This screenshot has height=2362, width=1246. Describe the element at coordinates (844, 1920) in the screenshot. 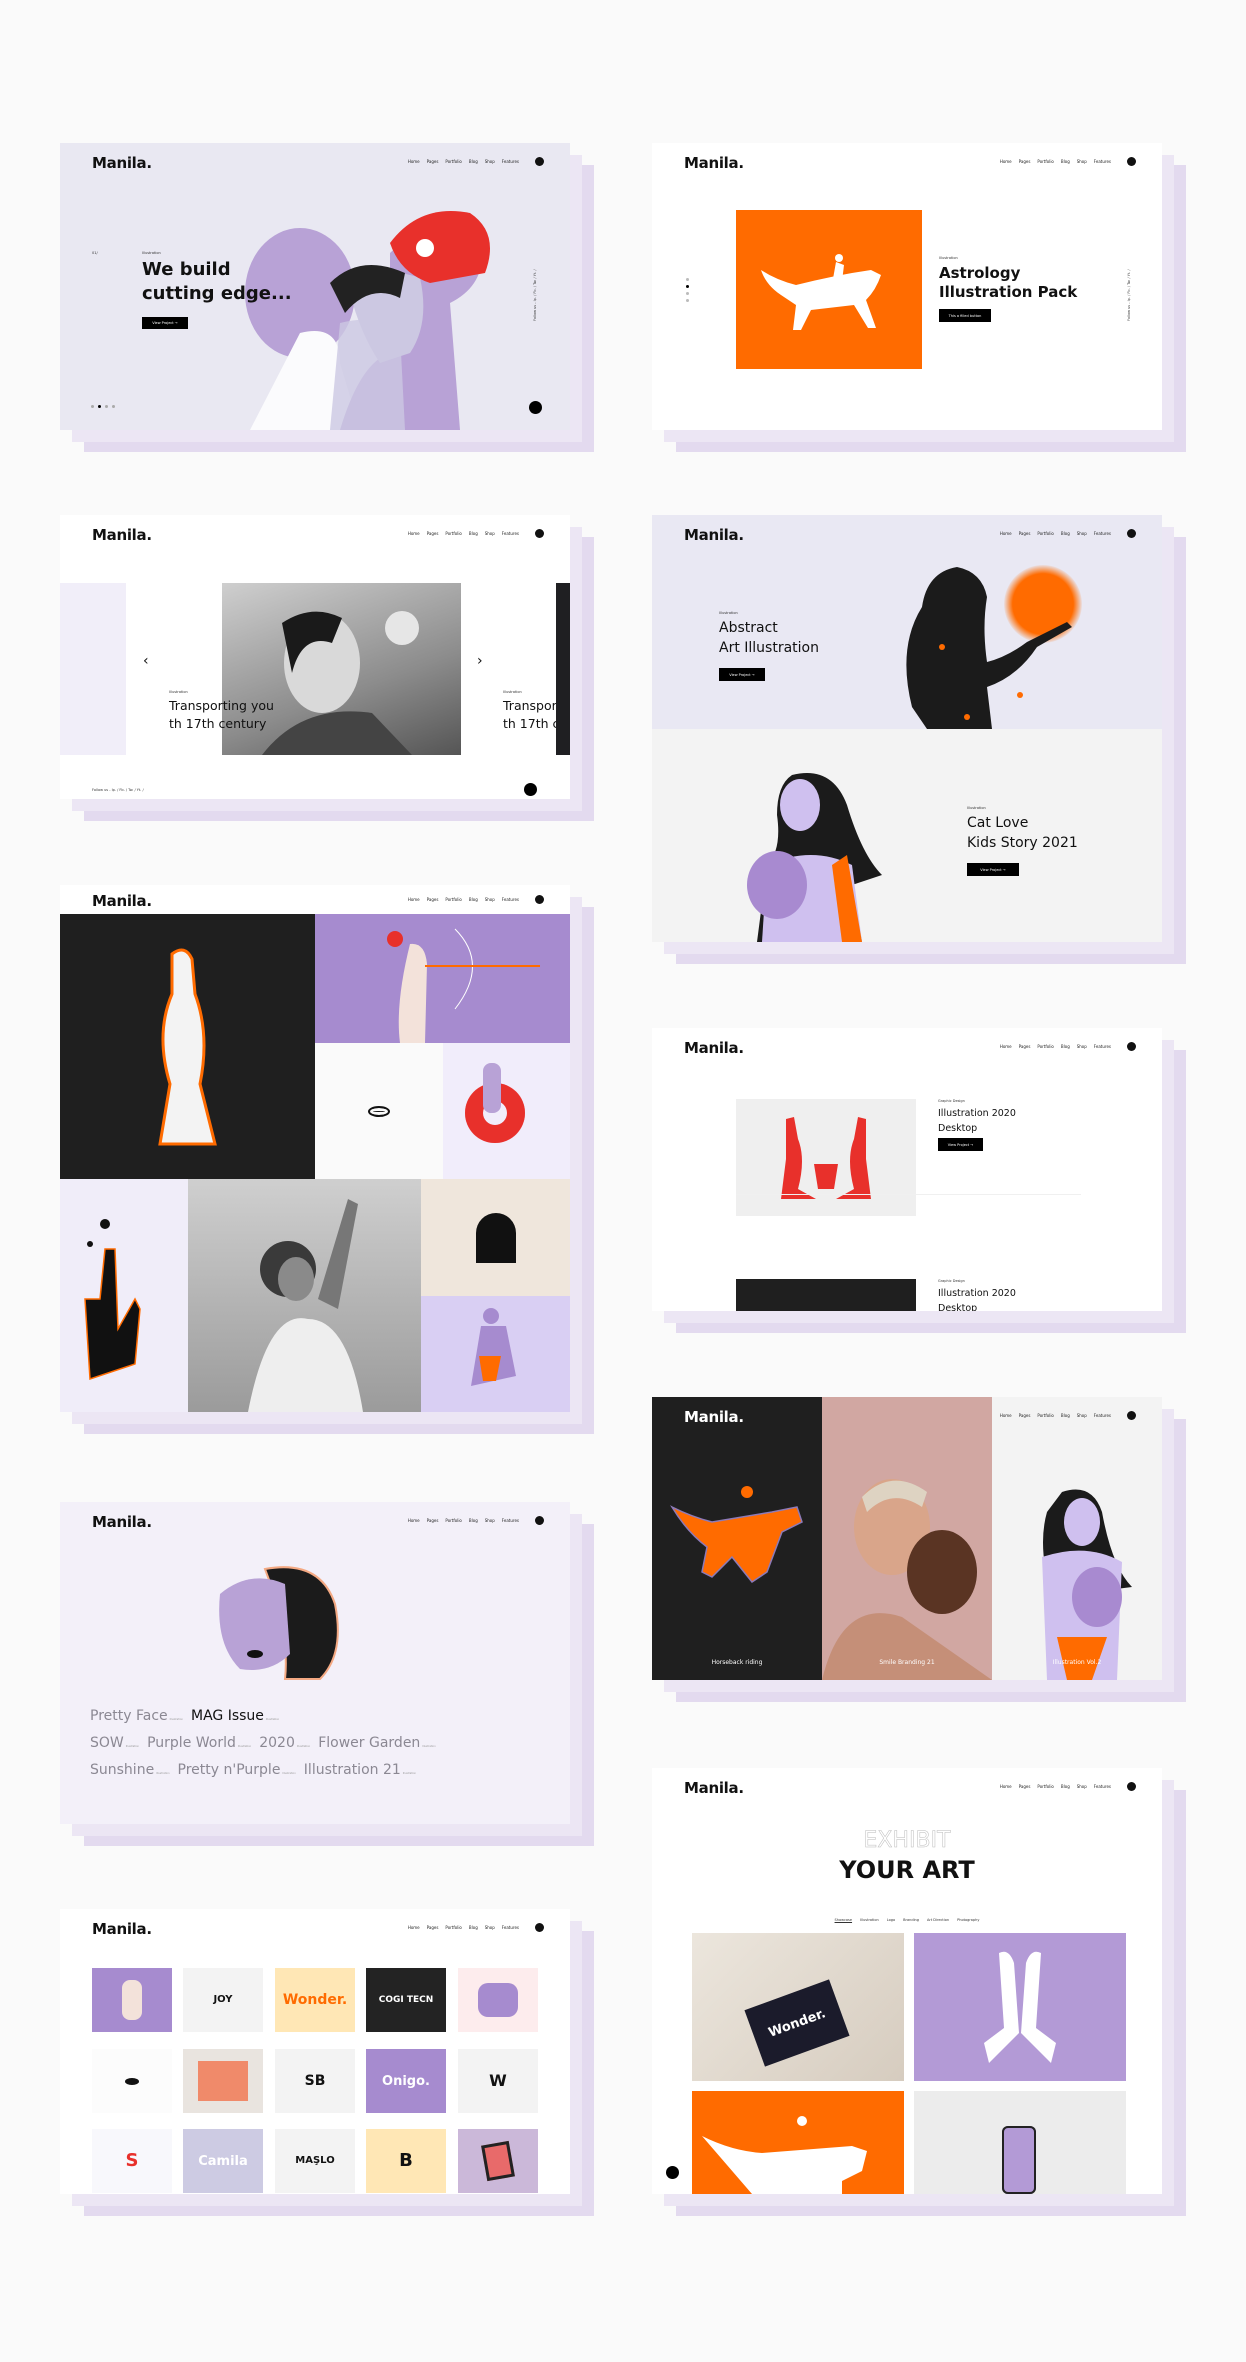

I see `filter-showcase: Showcase` at that location.